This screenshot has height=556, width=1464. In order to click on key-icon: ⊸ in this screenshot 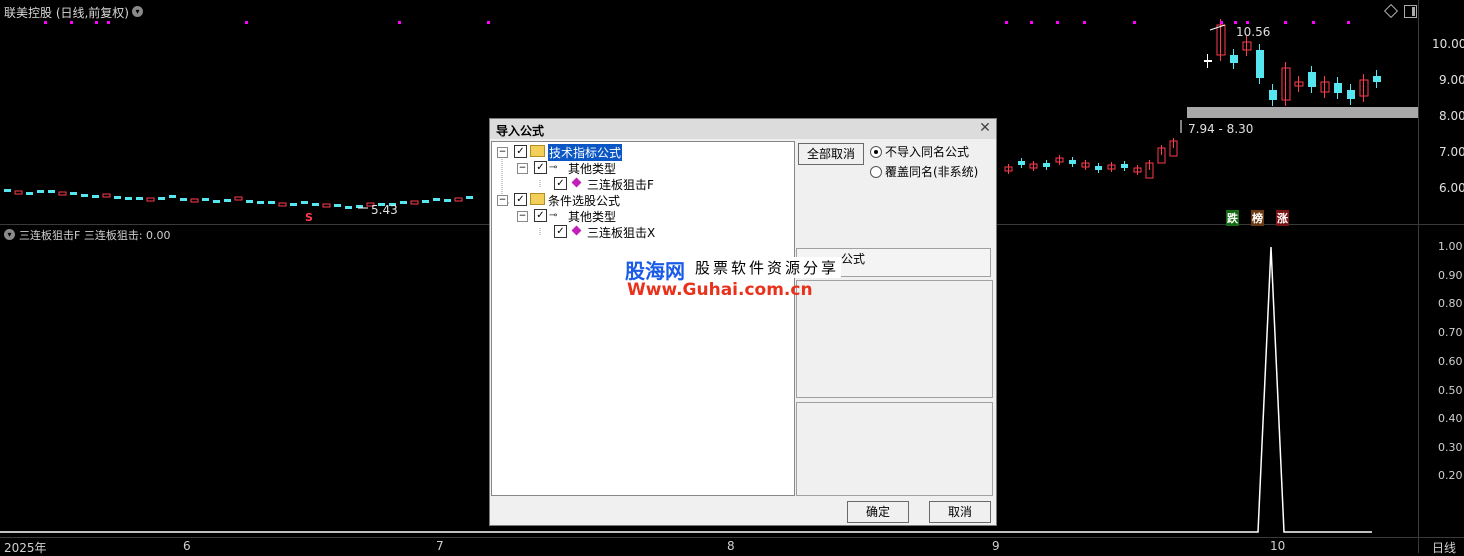, I will do `click(553, 167)`.